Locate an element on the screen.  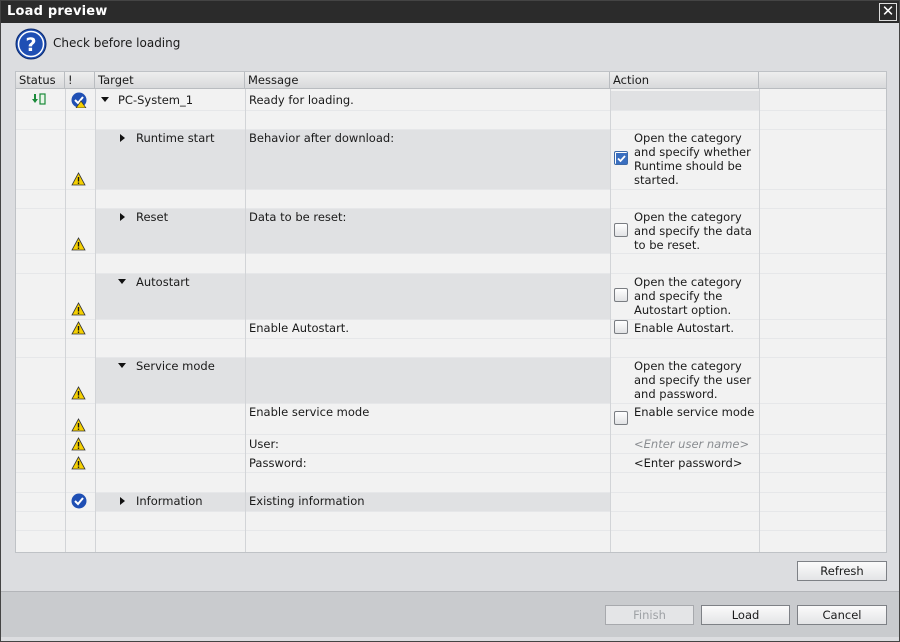
message-runtime-start: Behavior after download: is located at coordinates (322, 138).